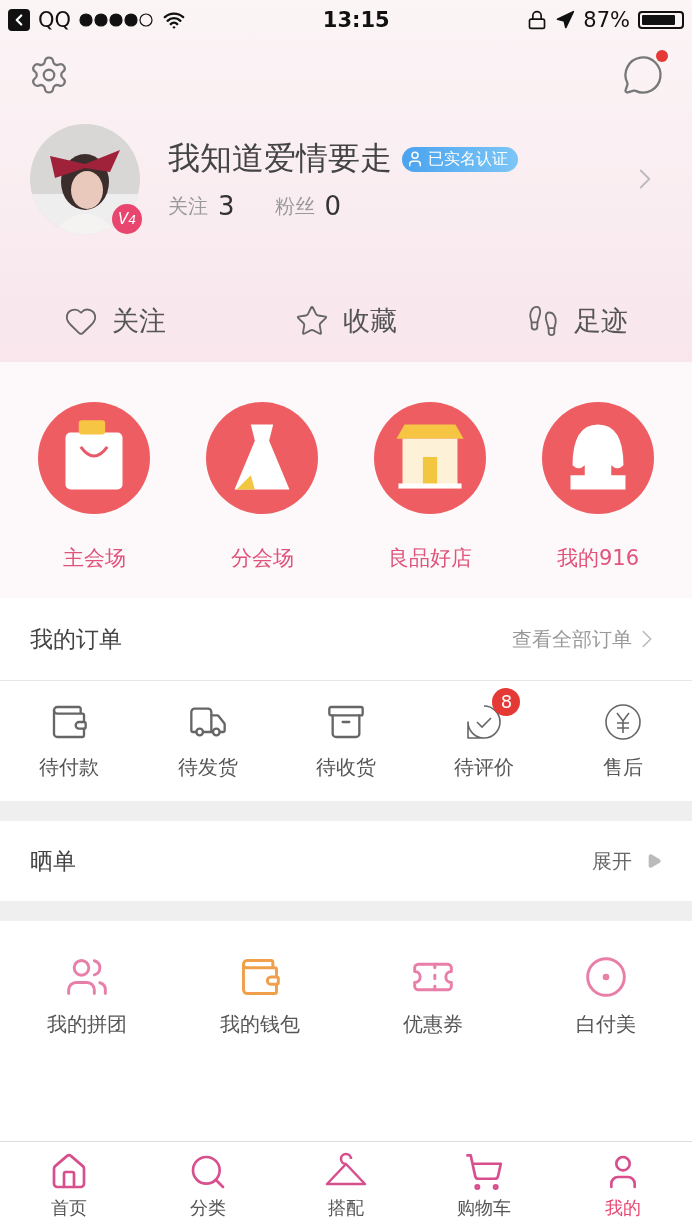 This screenshot has height=1230, width=692. Describe the element at coordinates (606, 20) in the screenshot. I see `battery-percent: 87%` at that location.